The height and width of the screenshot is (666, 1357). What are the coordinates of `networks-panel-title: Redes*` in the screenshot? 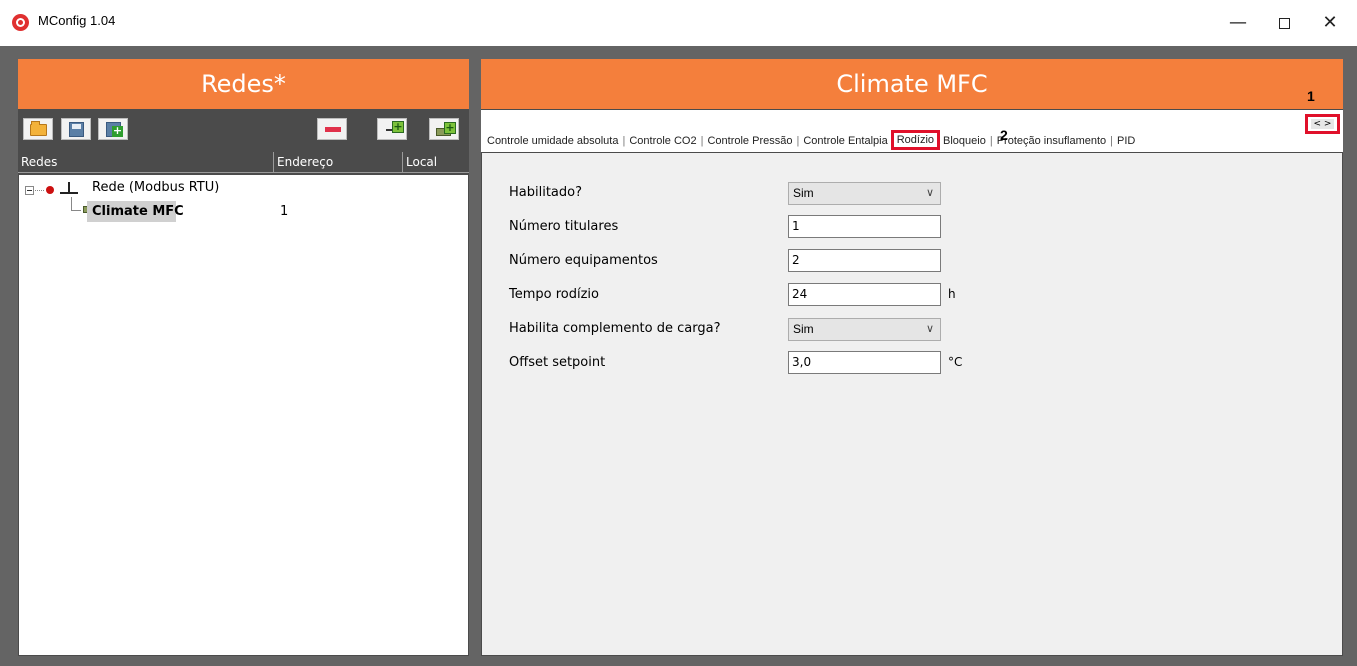 It's located at (243, 84).